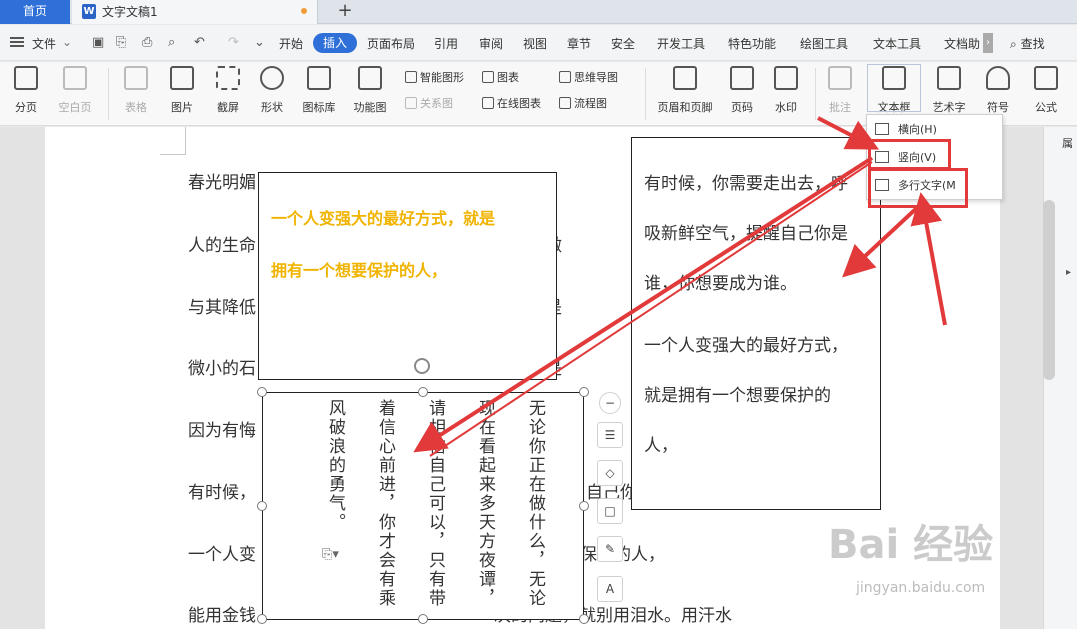 This screenshot has width=1077, height=629. What do you see at coordinates (610, 549) in the screenshot?
I see `pen-icon: ✎` at bounding box center [610, 549].